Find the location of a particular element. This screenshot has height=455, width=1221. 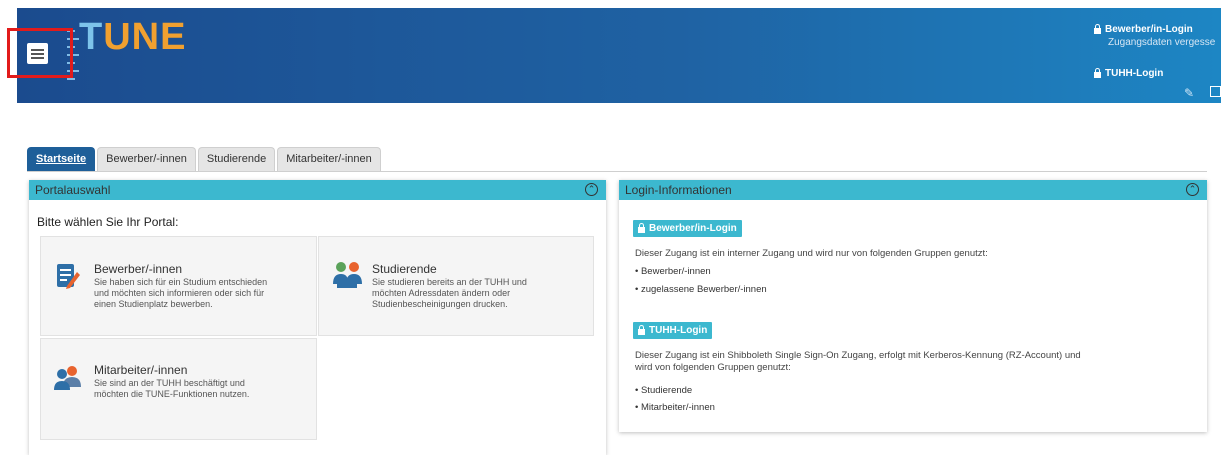

menu-button is located at coordinates (40, 53).